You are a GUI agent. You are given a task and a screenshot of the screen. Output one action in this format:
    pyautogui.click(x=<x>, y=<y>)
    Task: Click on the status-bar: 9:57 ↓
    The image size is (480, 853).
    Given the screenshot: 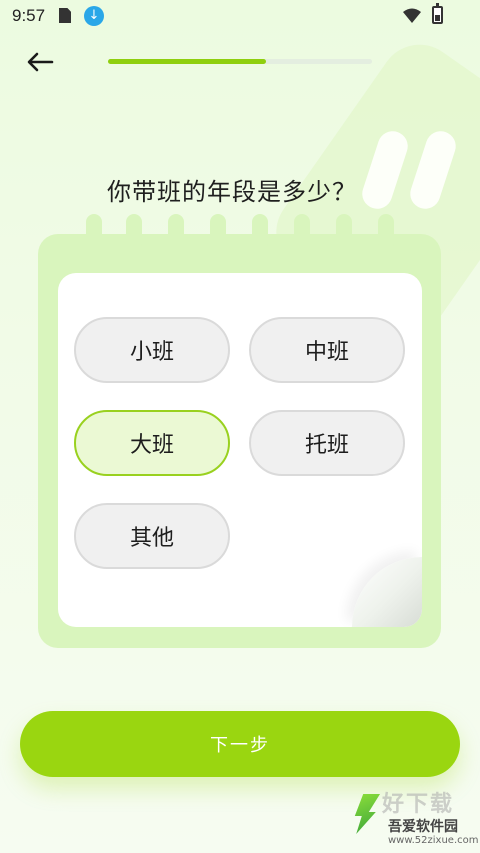 What is the action you would take?
    pyautogui.click(x=240, y=16)
    